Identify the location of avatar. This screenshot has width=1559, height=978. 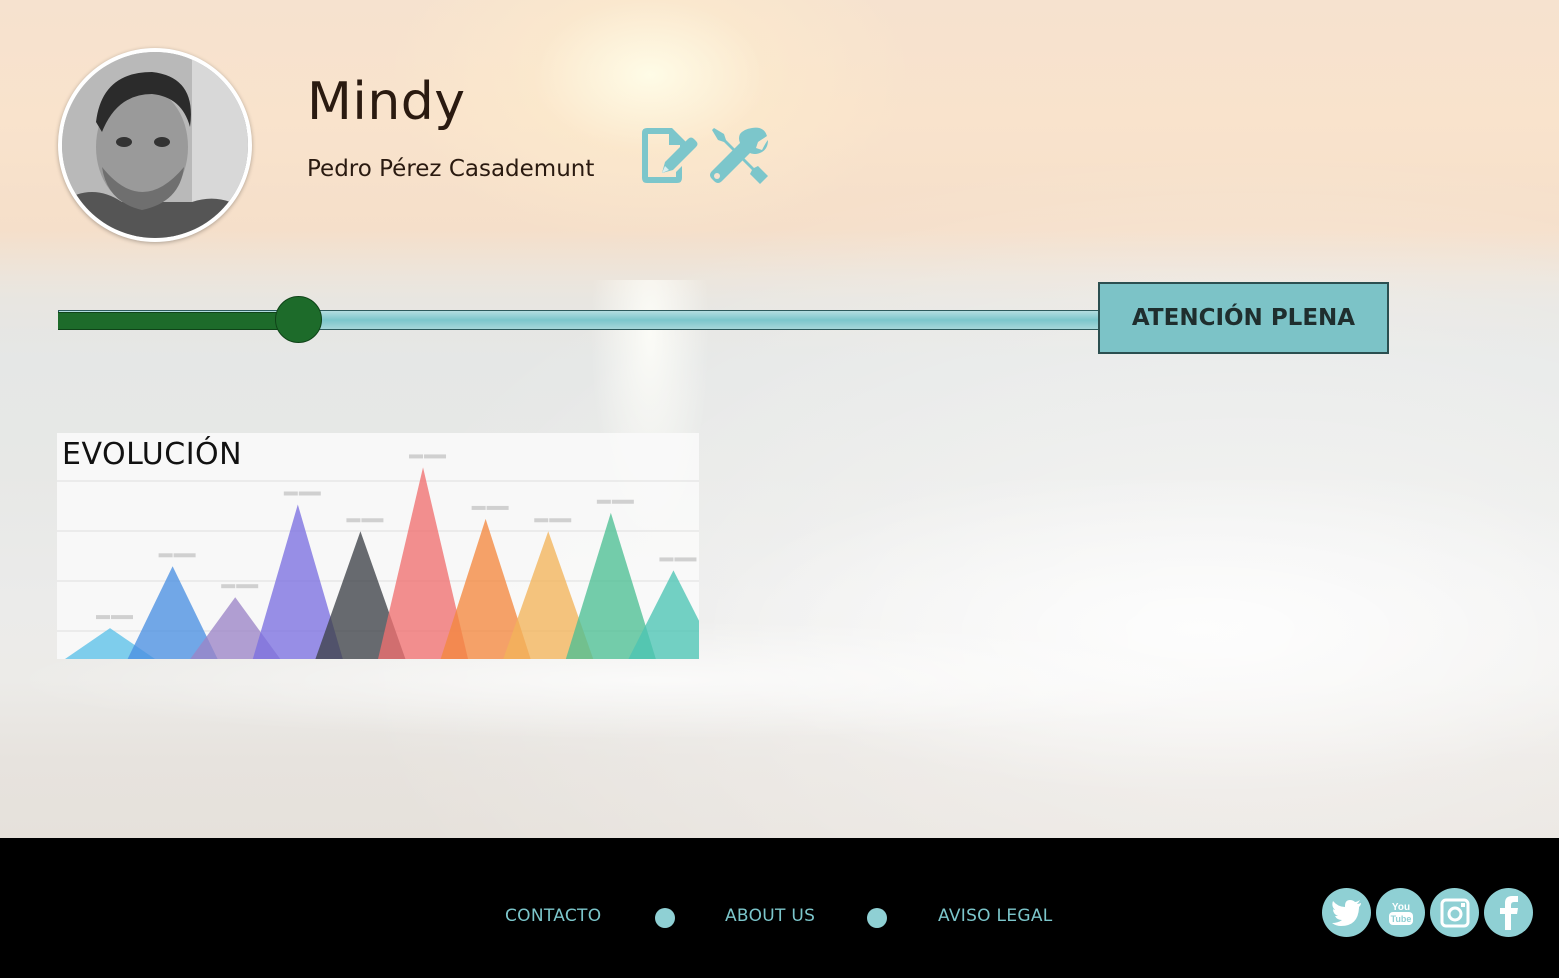
(155, 145).